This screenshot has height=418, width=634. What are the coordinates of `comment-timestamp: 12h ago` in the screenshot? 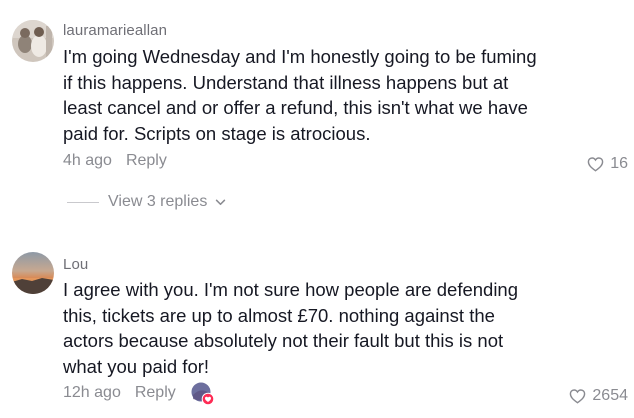 It's located at (92, 392).